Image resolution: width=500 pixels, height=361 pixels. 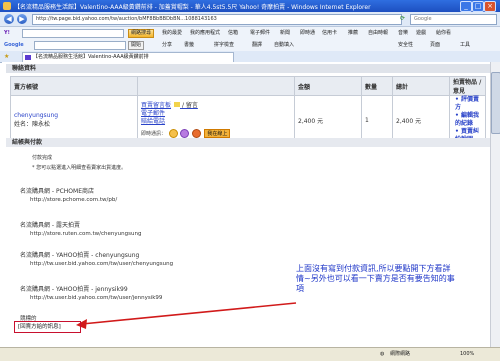 I want to click on yahoo-search-button: 網路搜尋, so click(x=141, y=33).